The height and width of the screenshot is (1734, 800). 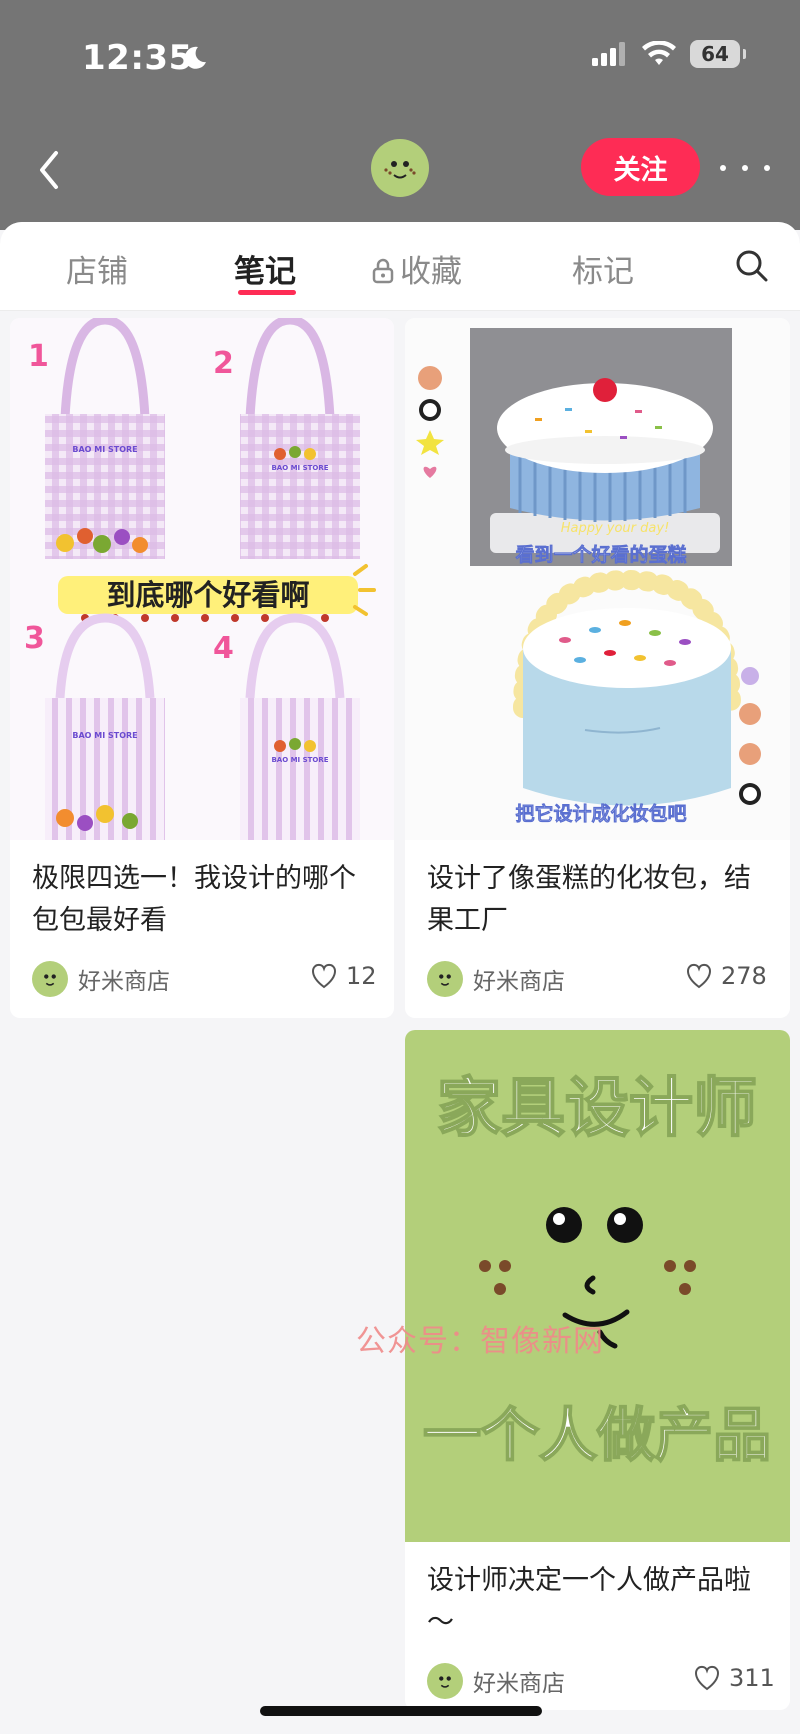 What do you see at coordinates (589, 899) in the screenshot?
I see `note-title: 设计了像蛋糕的化妆包，结果工厂` at bounding box center [589, 899].